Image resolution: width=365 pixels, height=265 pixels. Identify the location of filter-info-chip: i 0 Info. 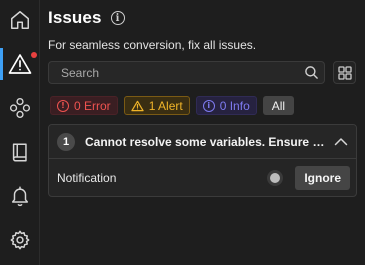
(226, 105).